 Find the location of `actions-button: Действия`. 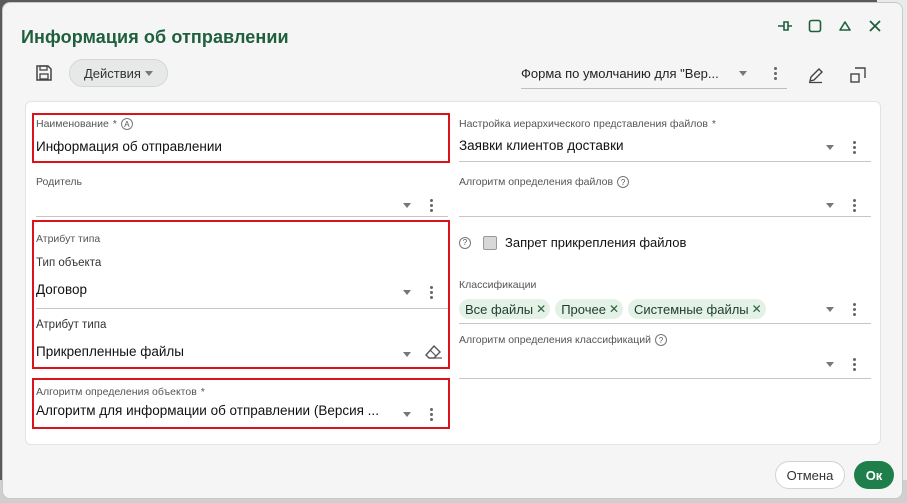

actions-button: Действия is located at coordinates (118, 73).